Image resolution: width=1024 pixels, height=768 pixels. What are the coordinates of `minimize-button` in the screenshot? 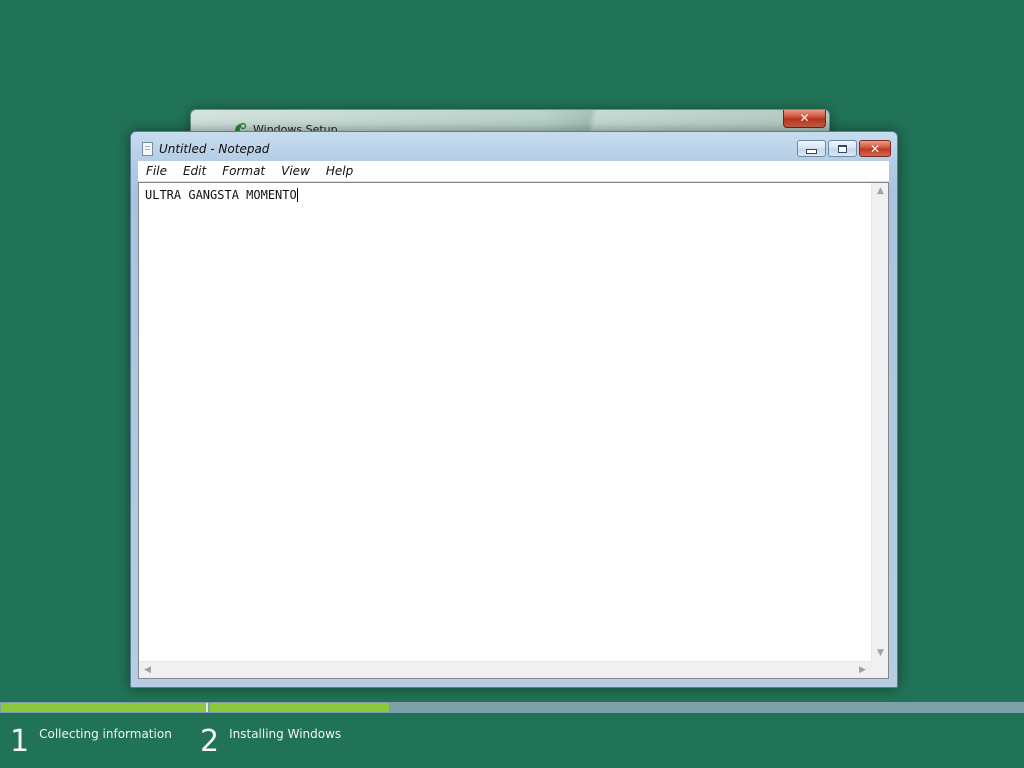 It's located at (811, 148).